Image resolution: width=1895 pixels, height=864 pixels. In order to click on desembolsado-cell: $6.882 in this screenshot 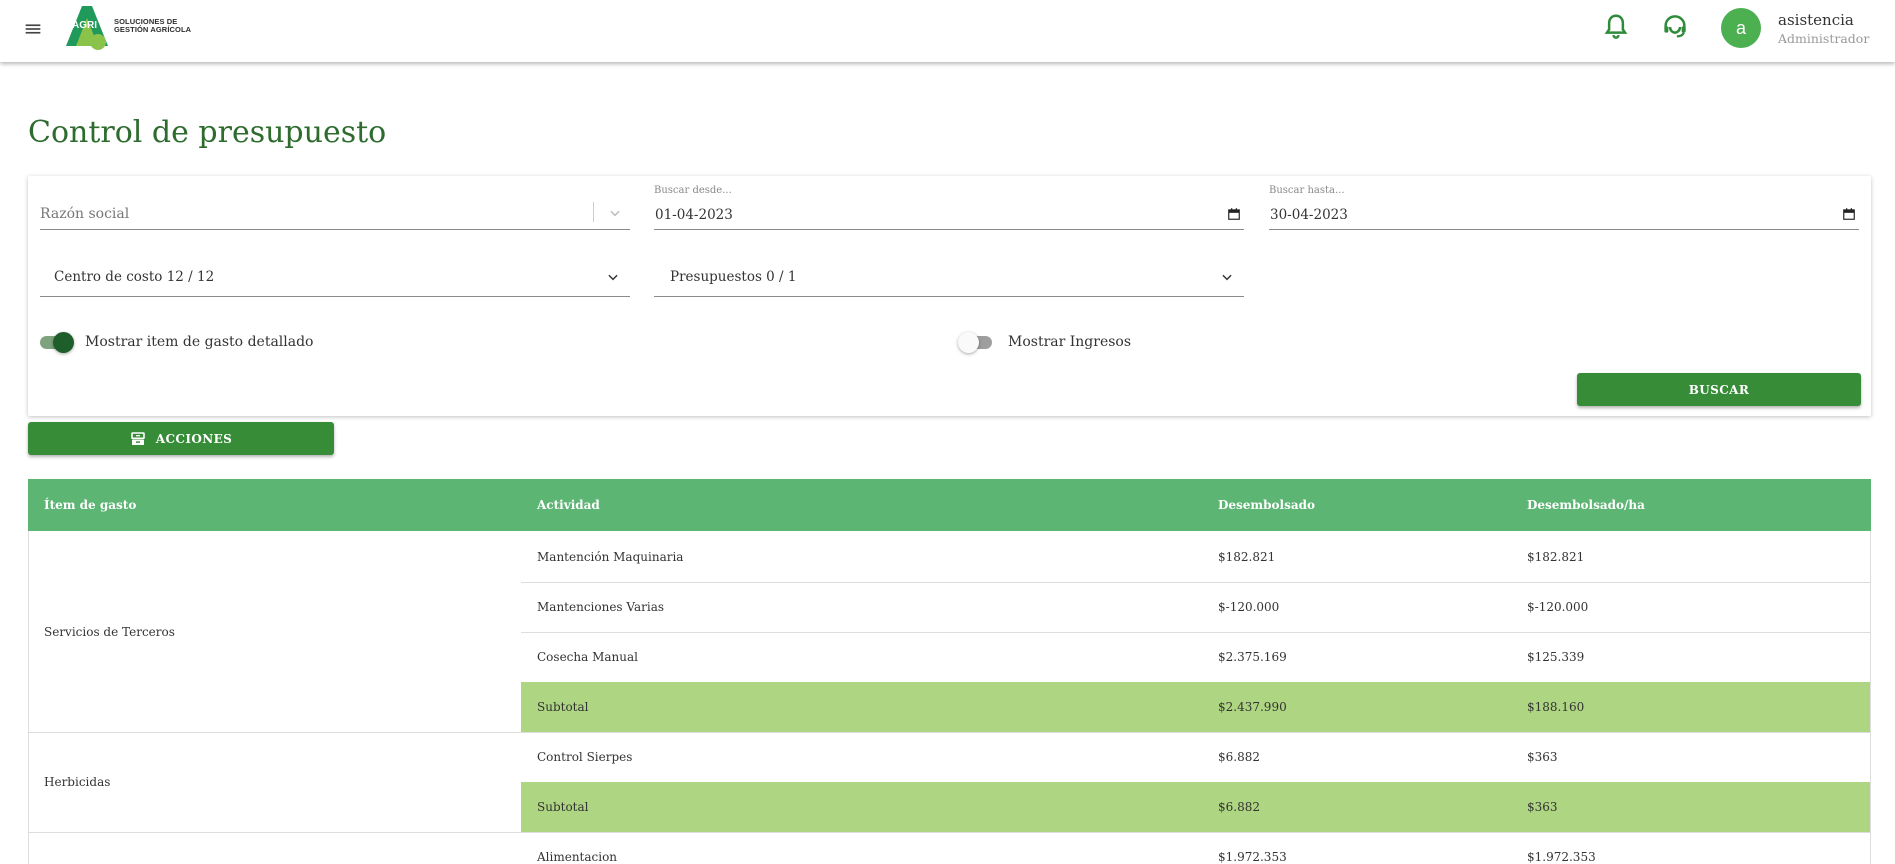, I will do `click(1239, 757)`.